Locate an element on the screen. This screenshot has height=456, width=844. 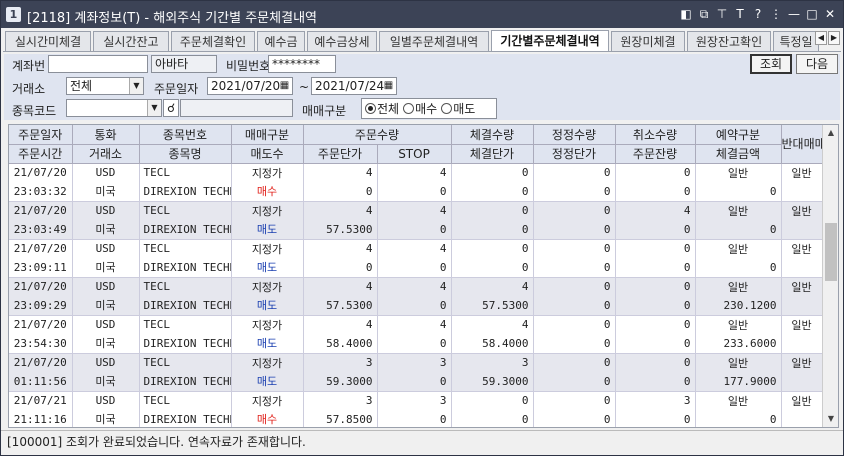
date-to-field: 2021/07/24 ▦ is located at coordinates (354, 86).